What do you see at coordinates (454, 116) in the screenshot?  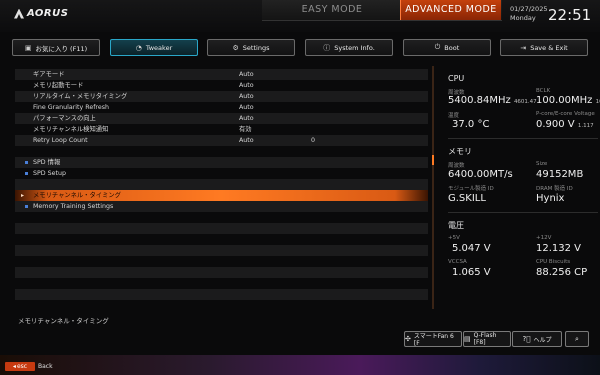 I see `cpu-temp-label: 温度` at bounding box center [454, 116].